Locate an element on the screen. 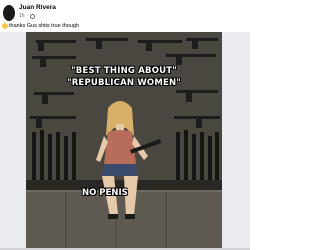  post-time: 1h is located at coordinates (22, 16).